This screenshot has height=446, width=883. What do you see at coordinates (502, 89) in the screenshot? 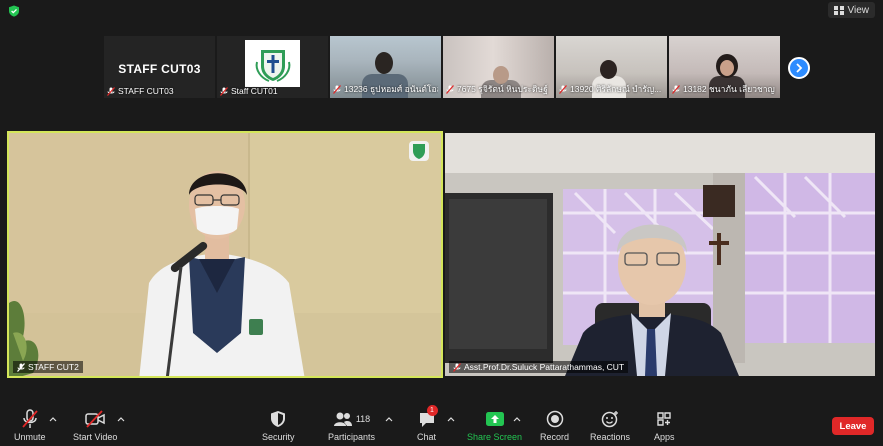
I see `participant-name: 7675 รุจิรัตน์ หินประดิษฐ์` at bounding box center [502, 89].